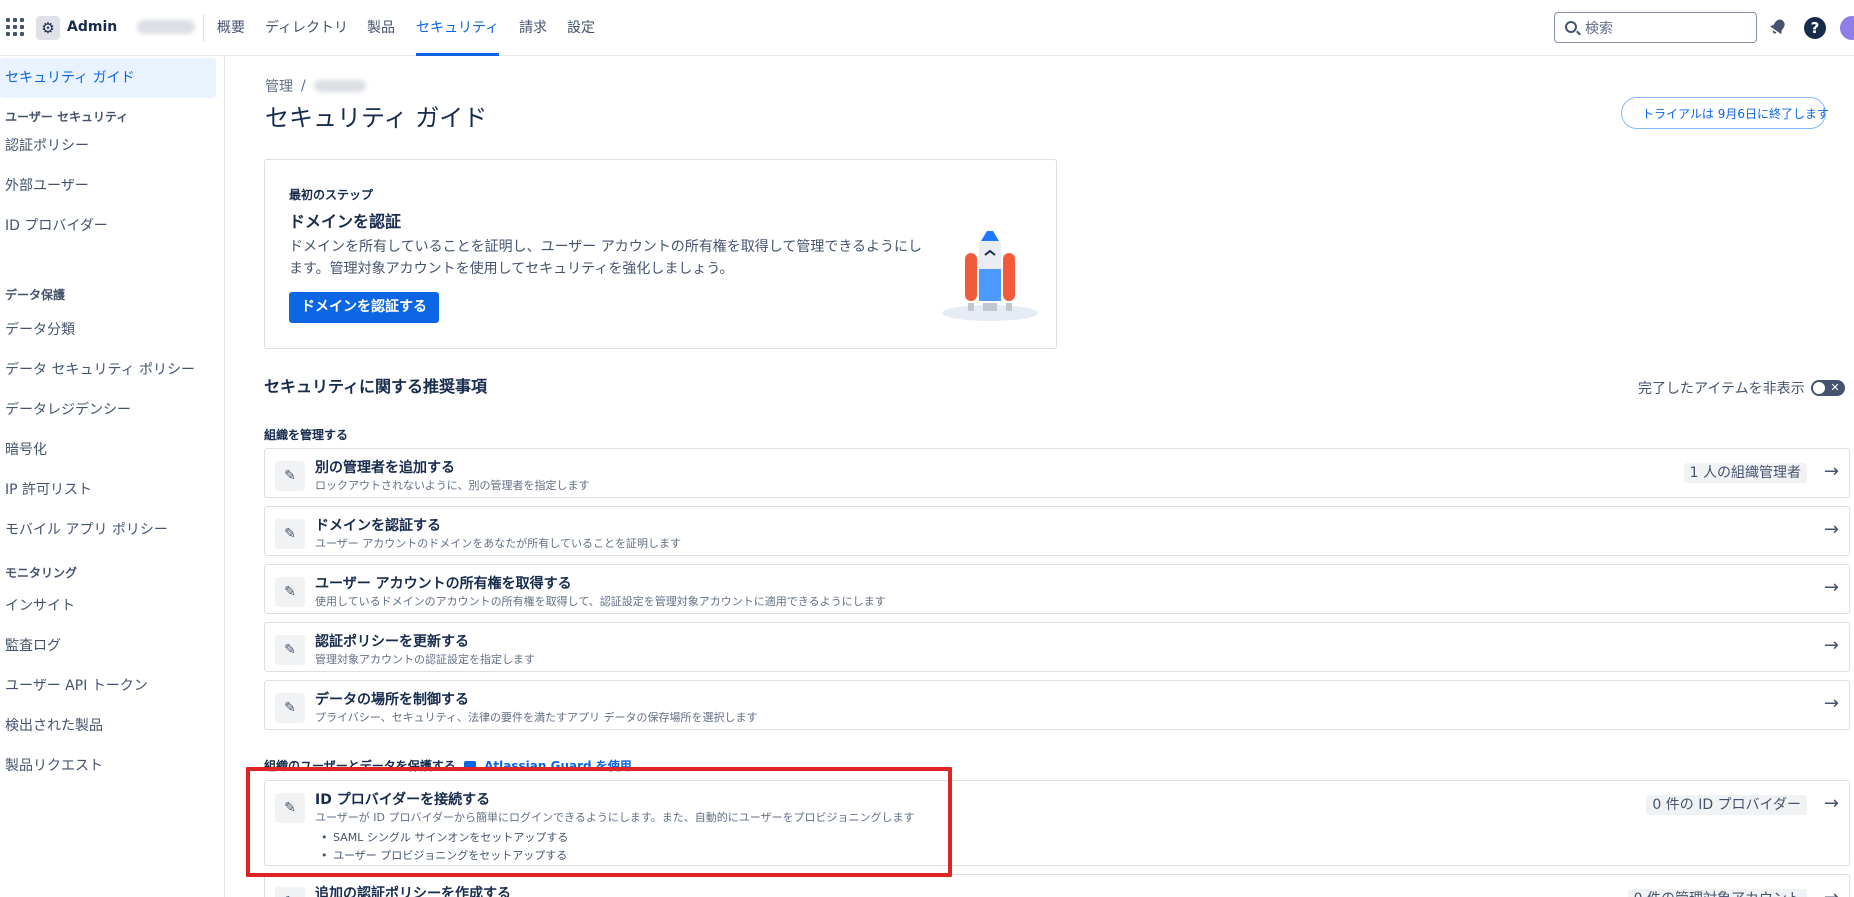 Image resolution: width=1854 pixels, height=897 pixels. I want to click on app-switcher-icon, so click(15, 27).